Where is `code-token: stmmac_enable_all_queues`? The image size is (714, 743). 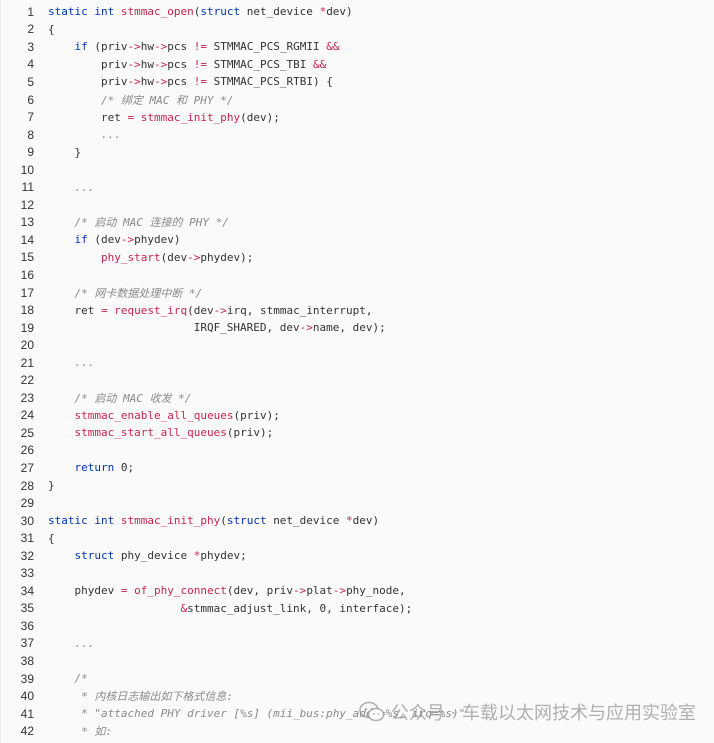 code-token: stmmac_enable_all_queues is located at coordinates (154, 415).